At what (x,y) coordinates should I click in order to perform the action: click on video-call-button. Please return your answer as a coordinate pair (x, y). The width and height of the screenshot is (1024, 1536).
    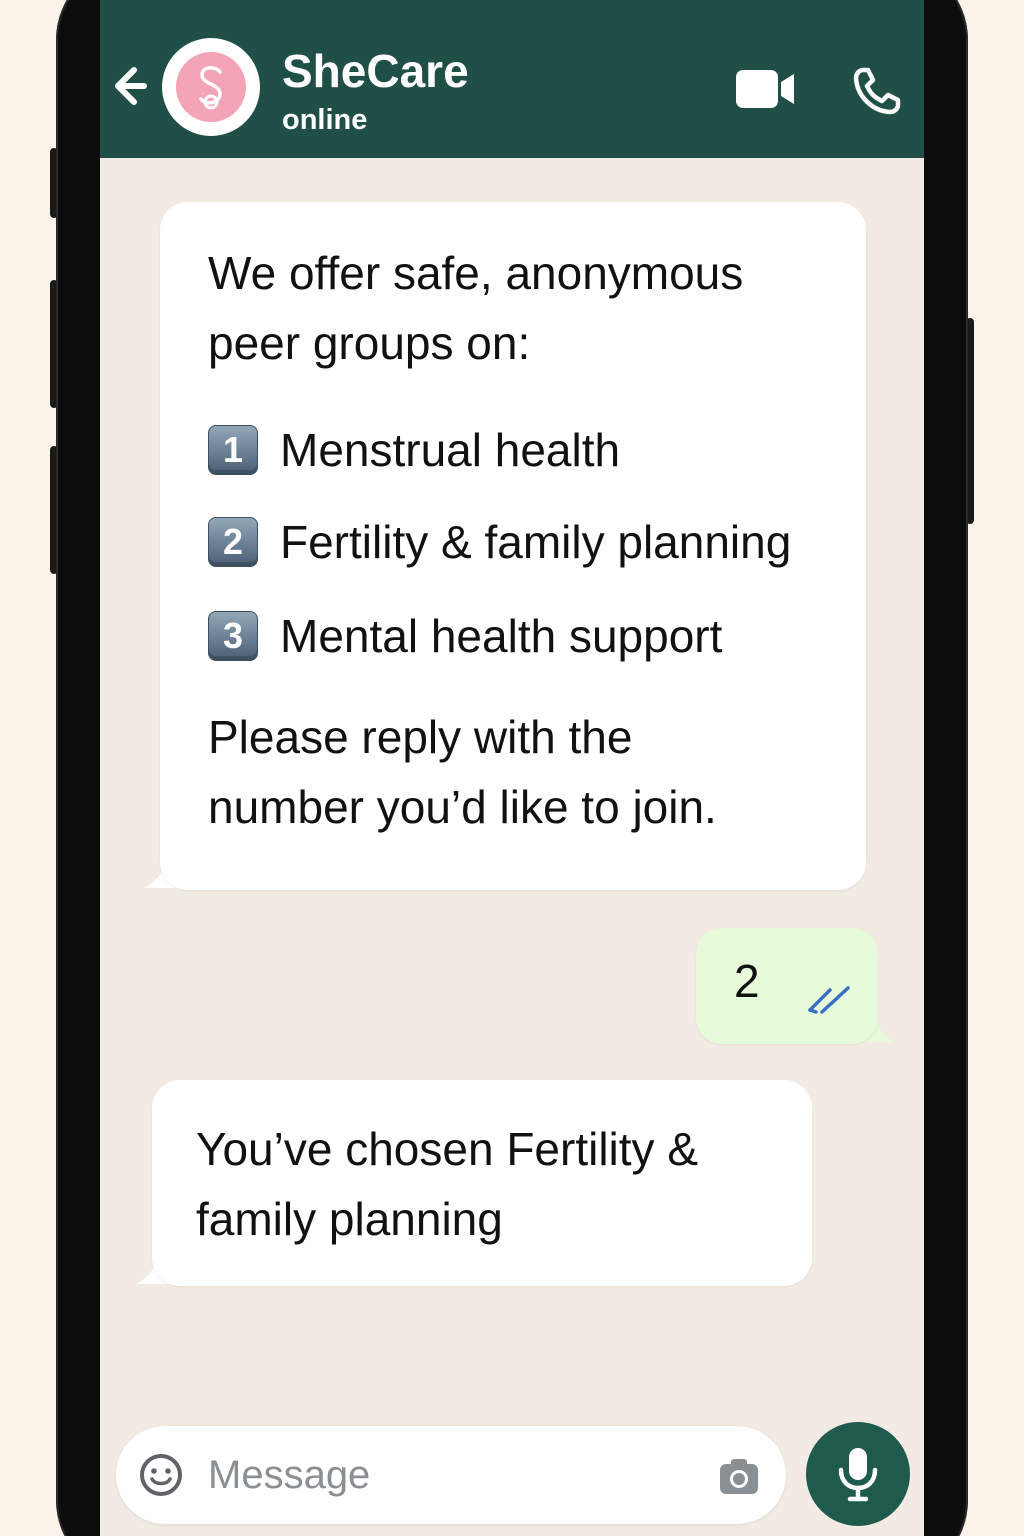
    Looking at the image, I should click on (765, 89).